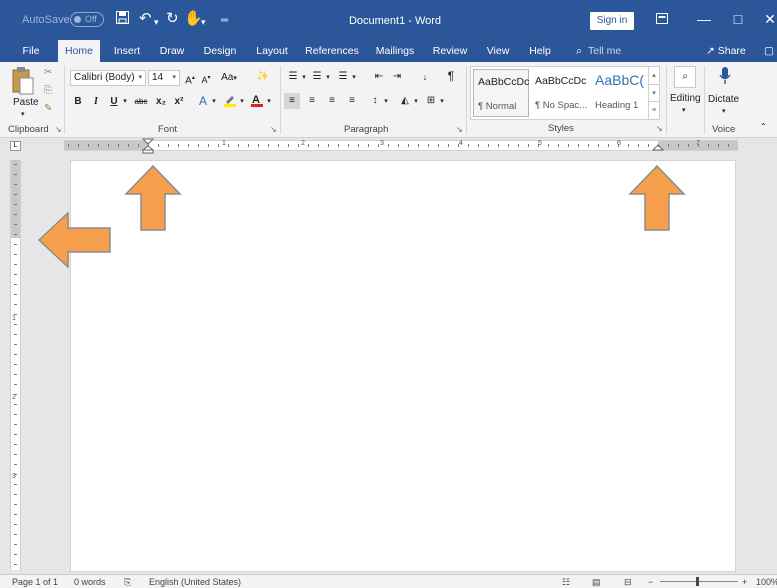  Describe the element at coordinates (203, 101) in the screenshot. I see `text-effects-icon: A` at that location.